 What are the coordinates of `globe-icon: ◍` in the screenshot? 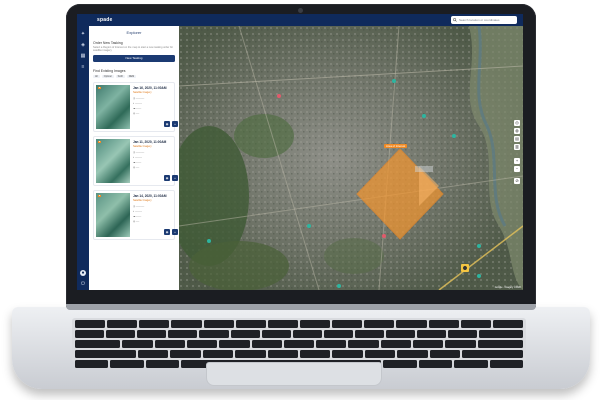 It's located at (517, 131).